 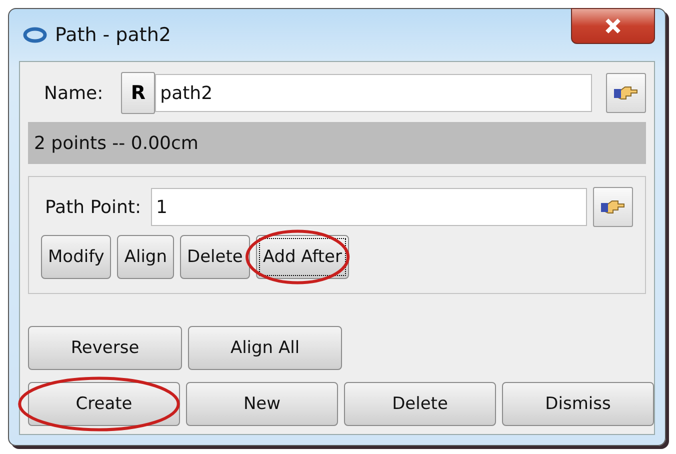 I want to click on close-icon, so click(x=613, y=26).